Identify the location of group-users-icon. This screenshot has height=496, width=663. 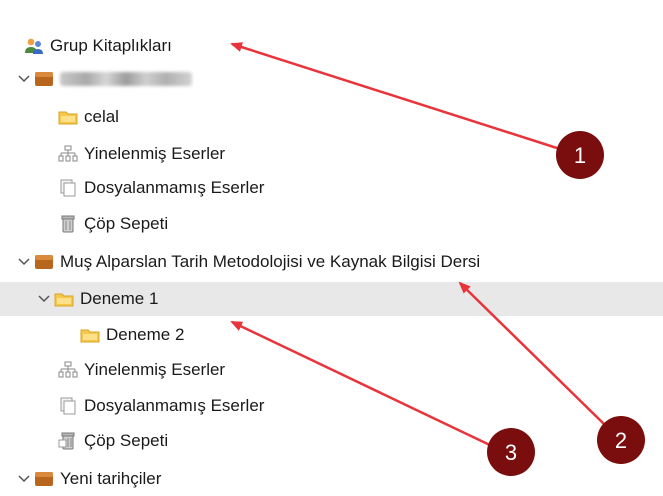
(34, 46).